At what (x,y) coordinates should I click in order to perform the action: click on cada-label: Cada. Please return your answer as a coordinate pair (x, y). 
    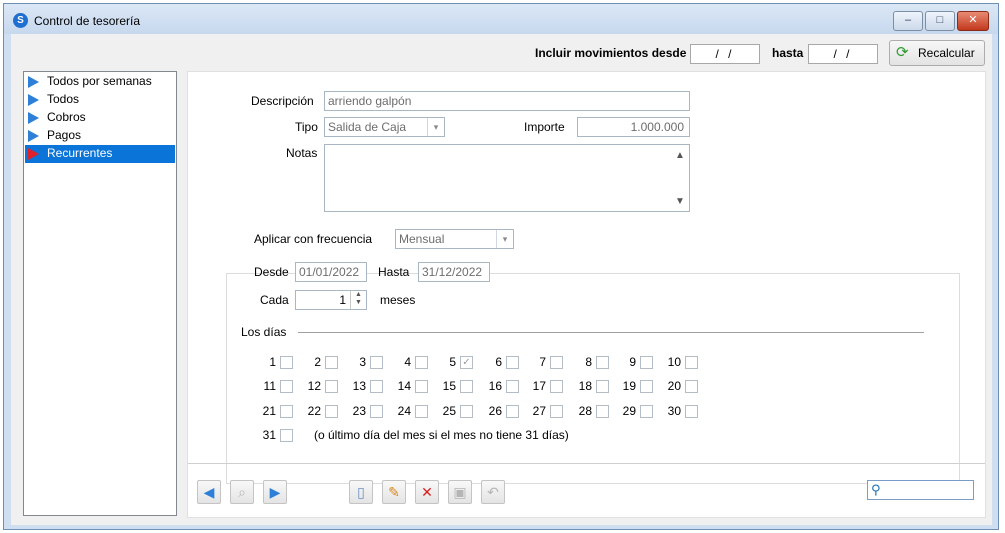
    Looking at the image, I should click on (274, 300).